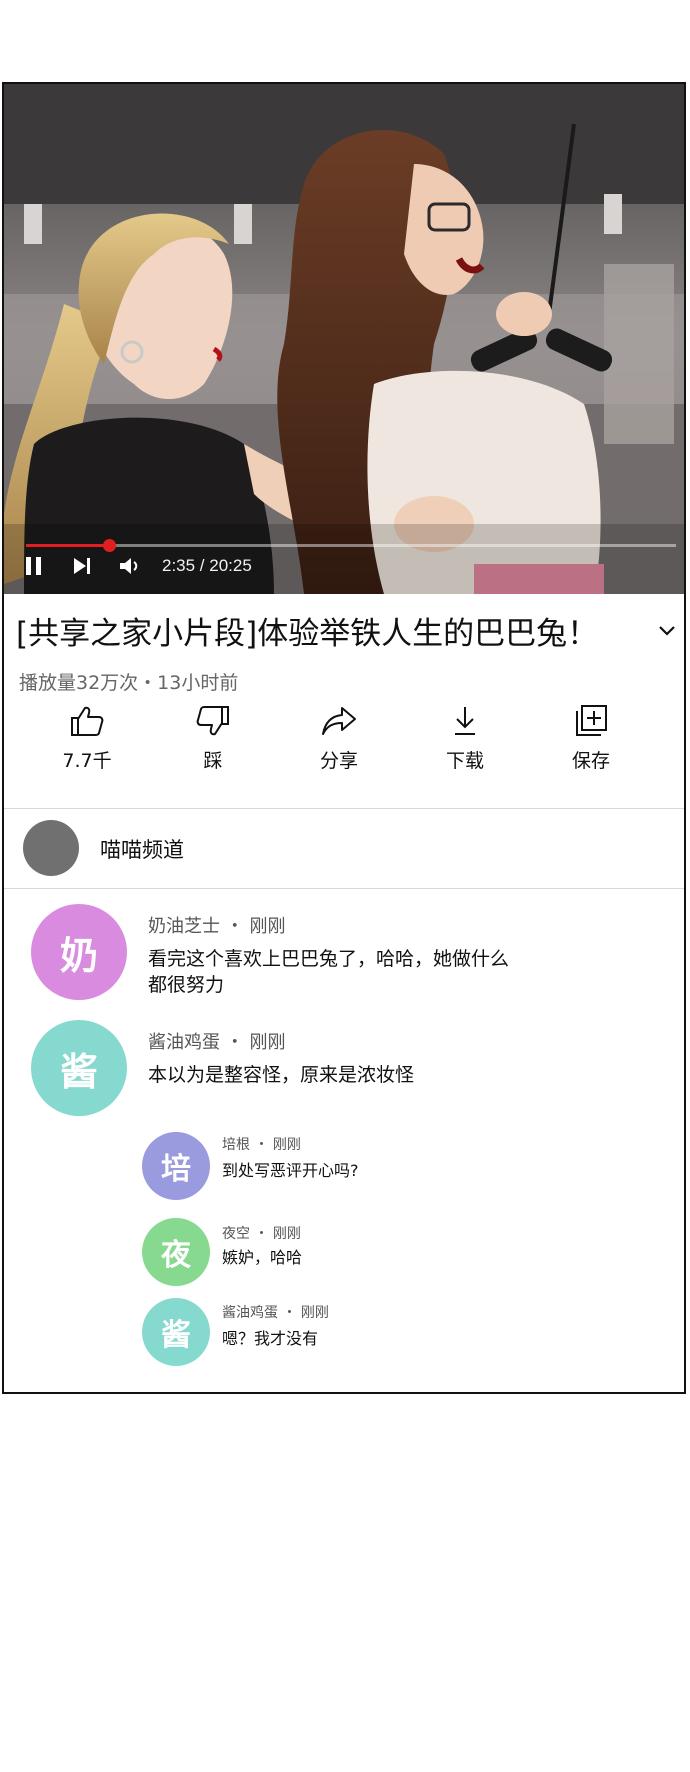 The image size is (690, 1772). I want to click on download-label: 下载, so click(464, 761).